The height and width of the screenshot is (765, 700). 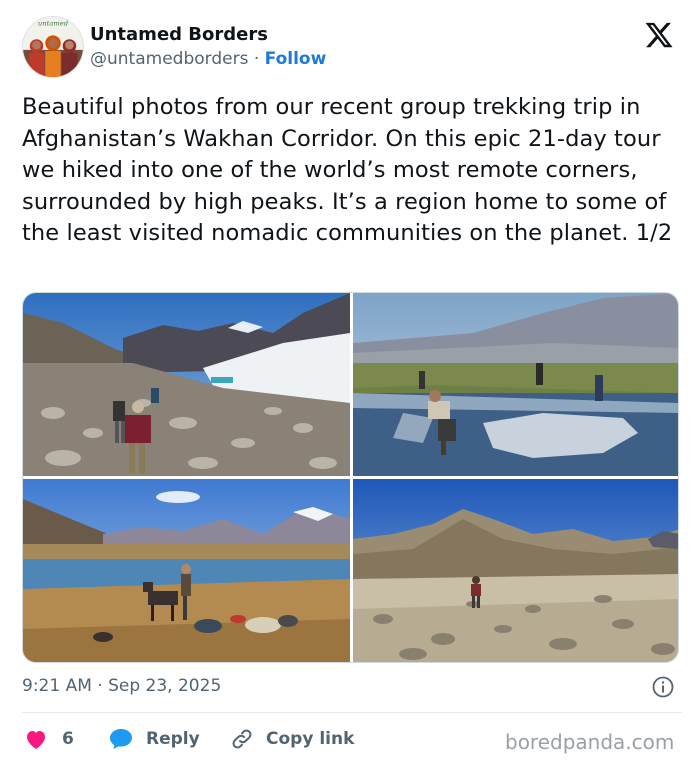 I want to click on heart-icon, so click(x=36, y=740).